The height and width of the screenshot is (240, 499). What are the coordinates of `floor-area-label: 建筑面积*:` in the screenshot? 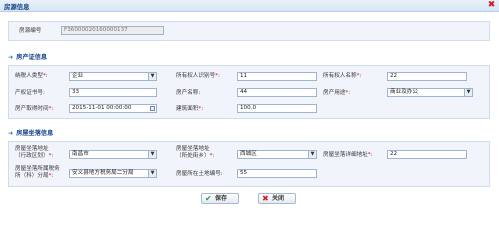 It's located at (190, 109).